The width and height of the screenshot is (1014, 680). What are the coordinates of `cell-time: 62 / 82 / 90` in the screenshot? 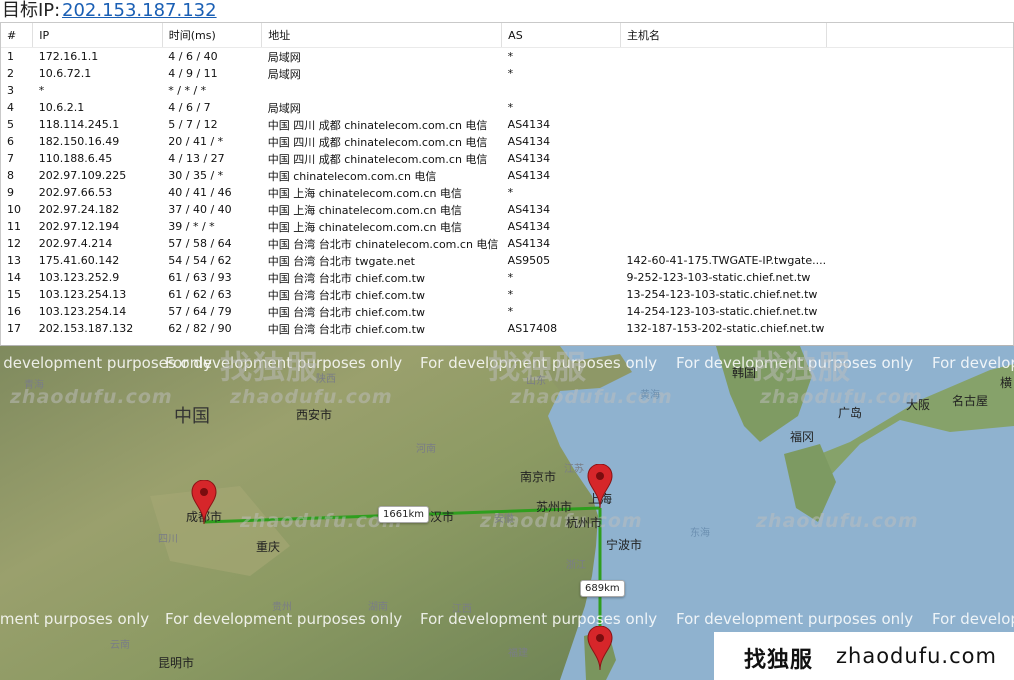 It's located at (200, 328).